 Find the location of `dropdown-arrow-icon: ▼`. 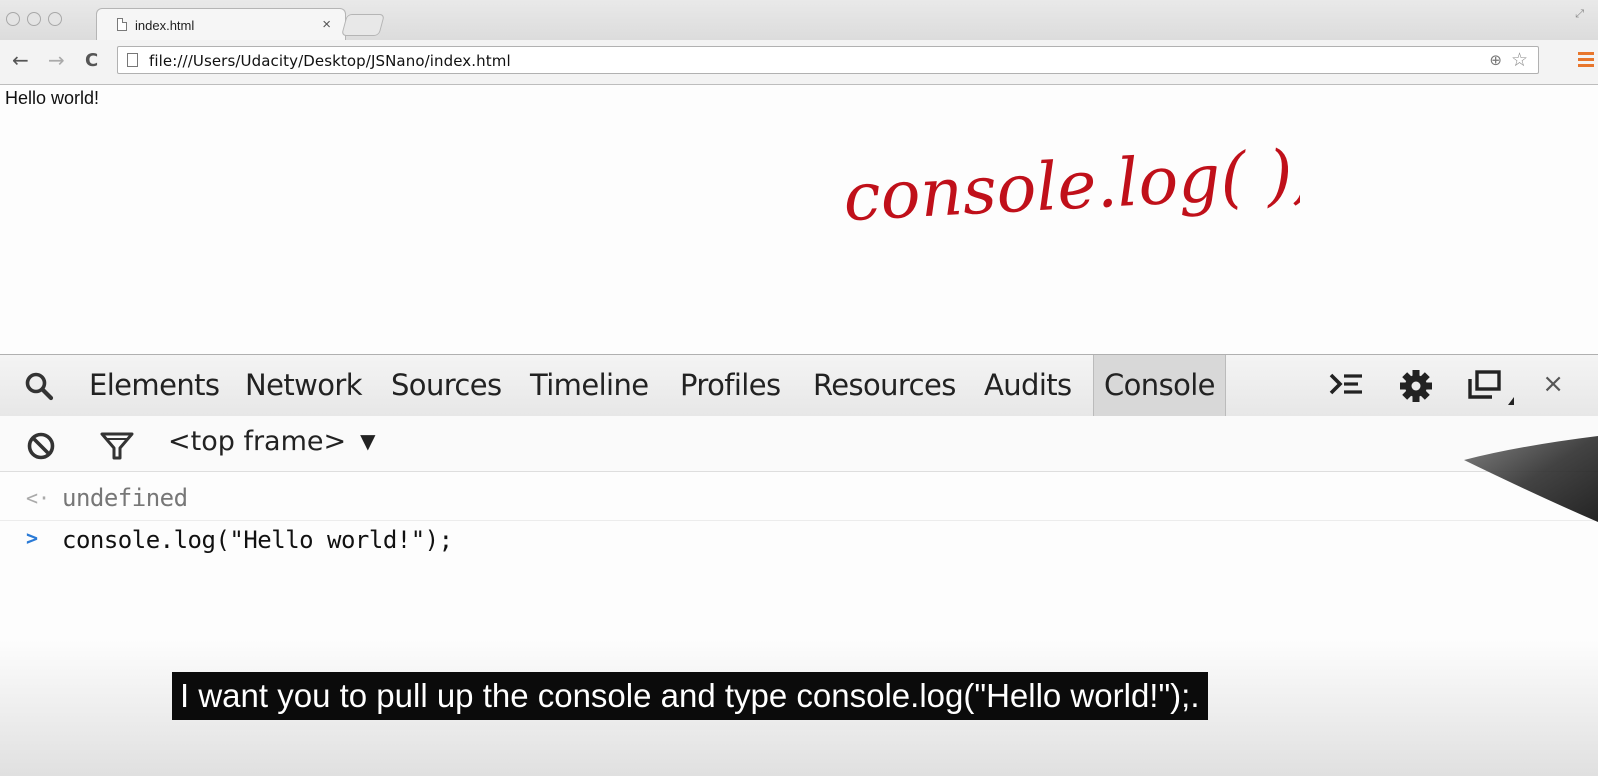

dropdown-arrow-icon: ▼ is located at coordinates (368, 441).